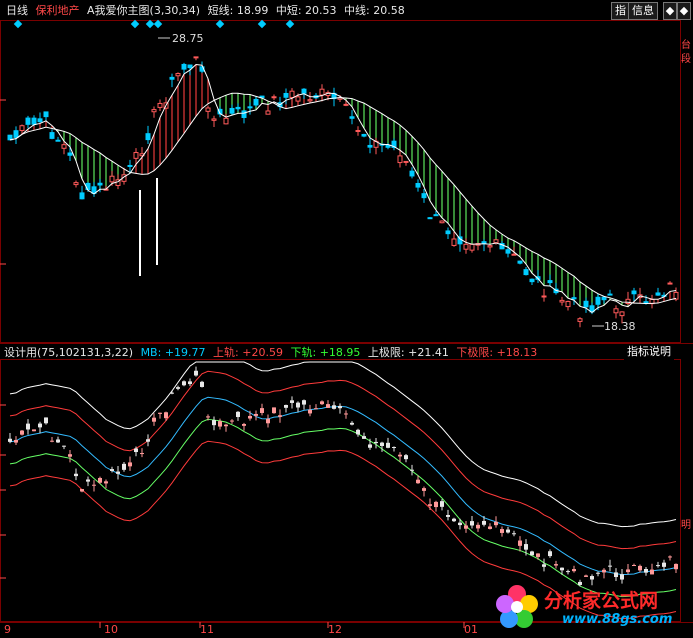 The width and height of the screenshot is (693, 638). What do you see at coordinates (111, 629) in the screenshot?
I see `x-axis-label-oct: 10` at bounding box center [111, 629].